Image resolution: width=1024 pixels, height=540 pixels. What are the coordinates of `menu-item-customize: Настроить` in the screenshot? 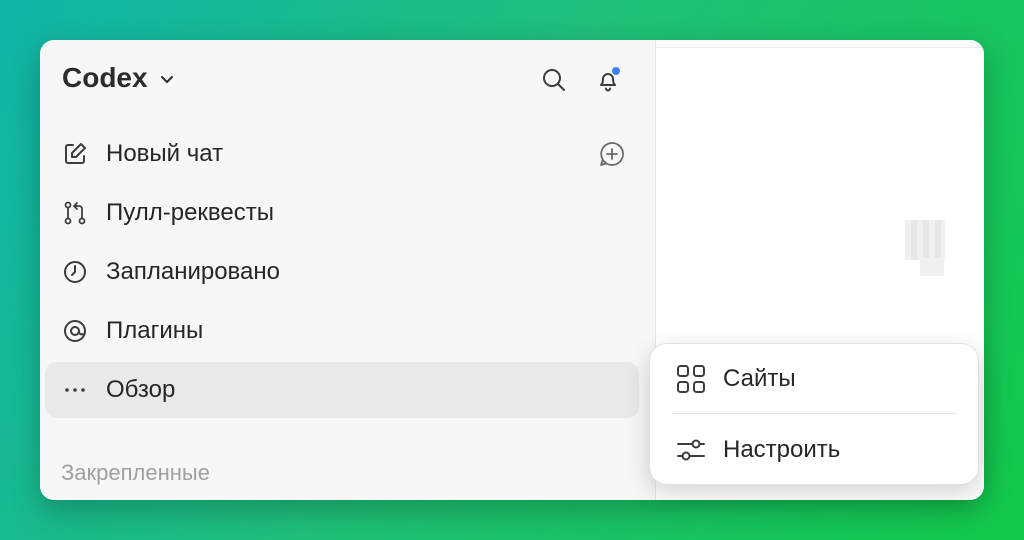 It's located at (815, 450).